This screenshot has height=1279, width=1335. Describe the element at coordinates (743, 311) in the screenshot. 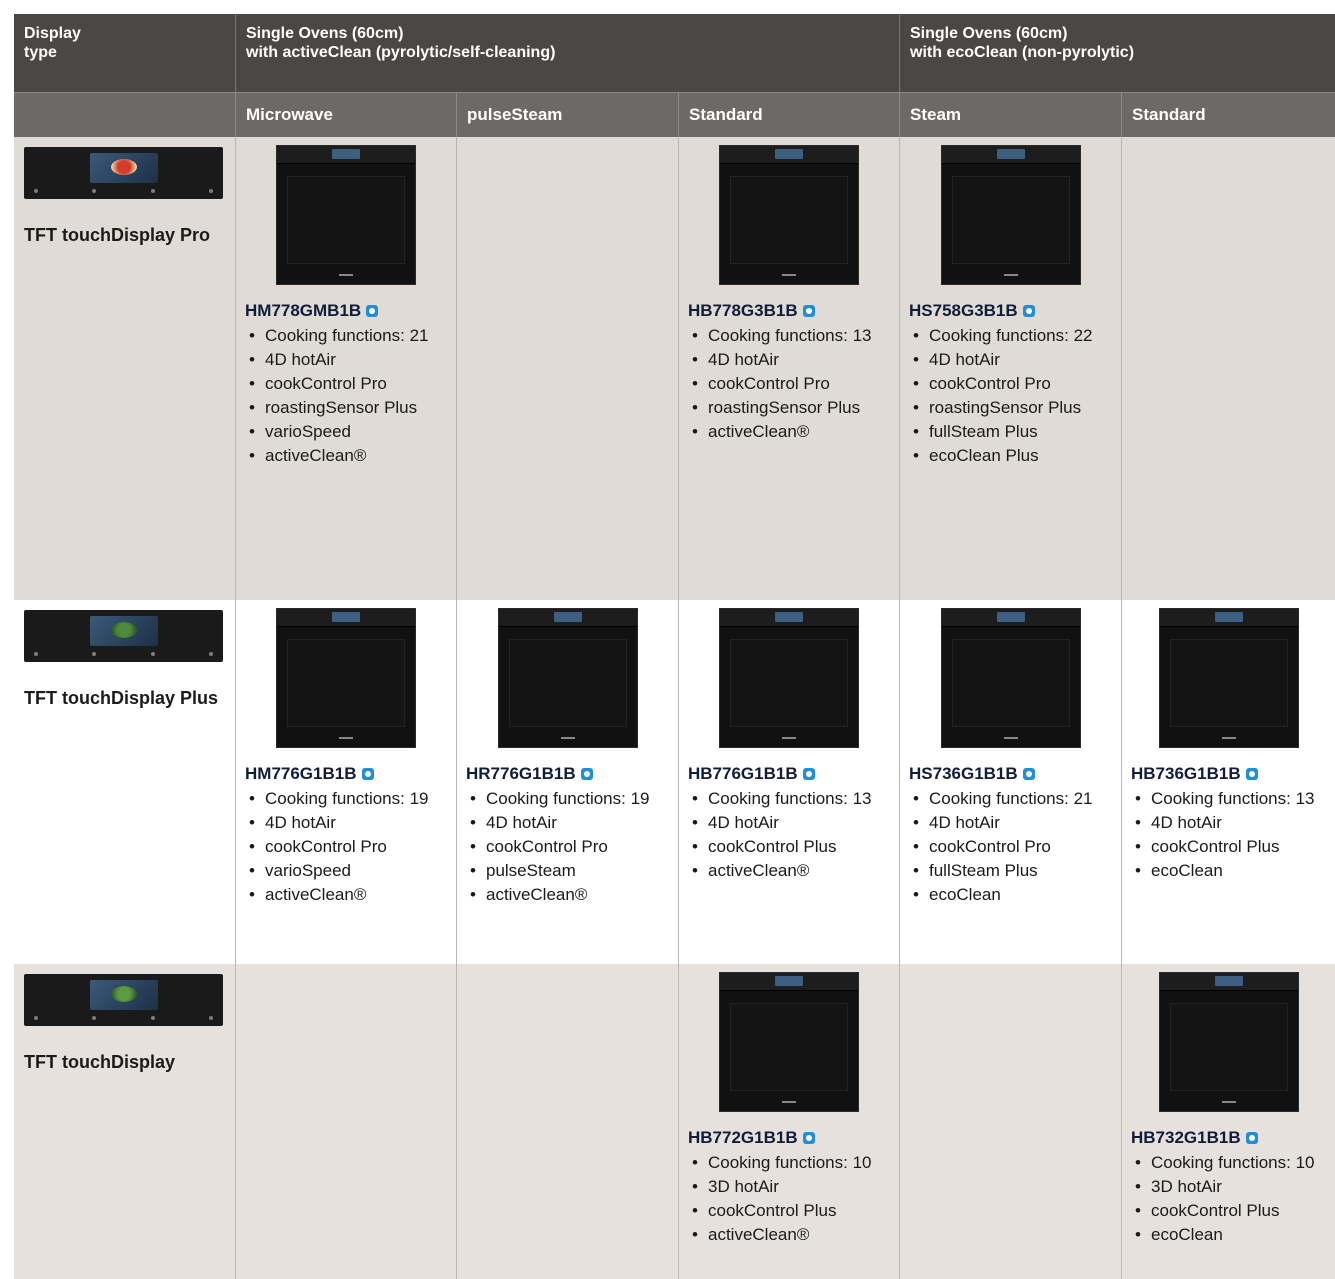

I see `model-number: HB778G3B1B` at that location.